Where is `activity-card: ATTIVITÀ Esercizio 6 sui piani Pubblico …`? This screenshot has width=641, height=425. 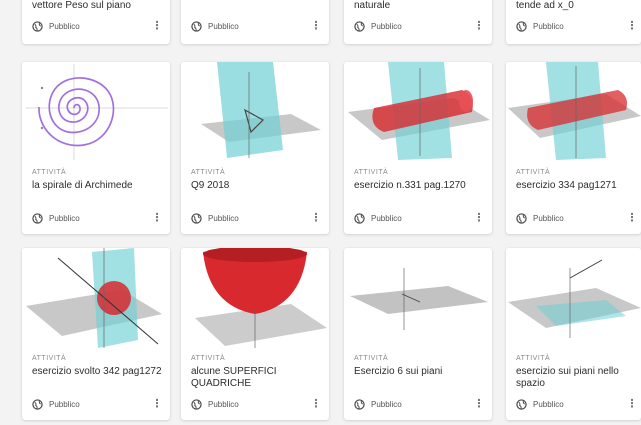 activity-card: ATTIVITÀ Esercizio 6 sui piani Pubblico … is located at coordinates (418, 334).